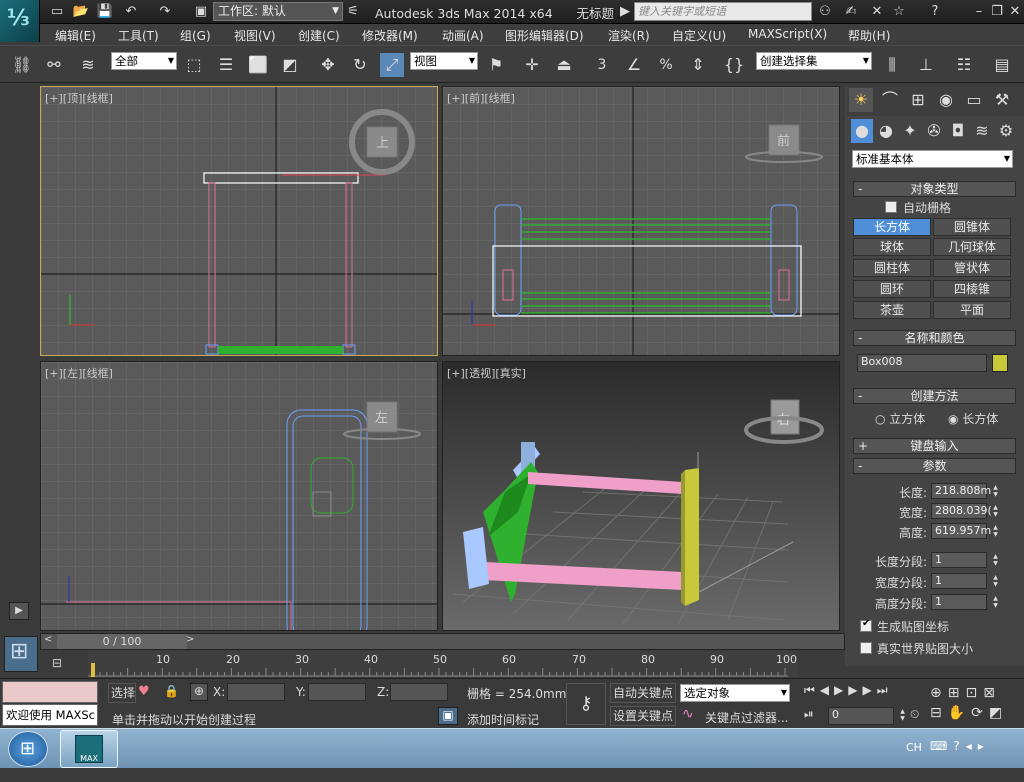  Describe the element at coordinates (144, 61) in the screenshot. I see `selection-filter-dropdown: 全部` at that location.